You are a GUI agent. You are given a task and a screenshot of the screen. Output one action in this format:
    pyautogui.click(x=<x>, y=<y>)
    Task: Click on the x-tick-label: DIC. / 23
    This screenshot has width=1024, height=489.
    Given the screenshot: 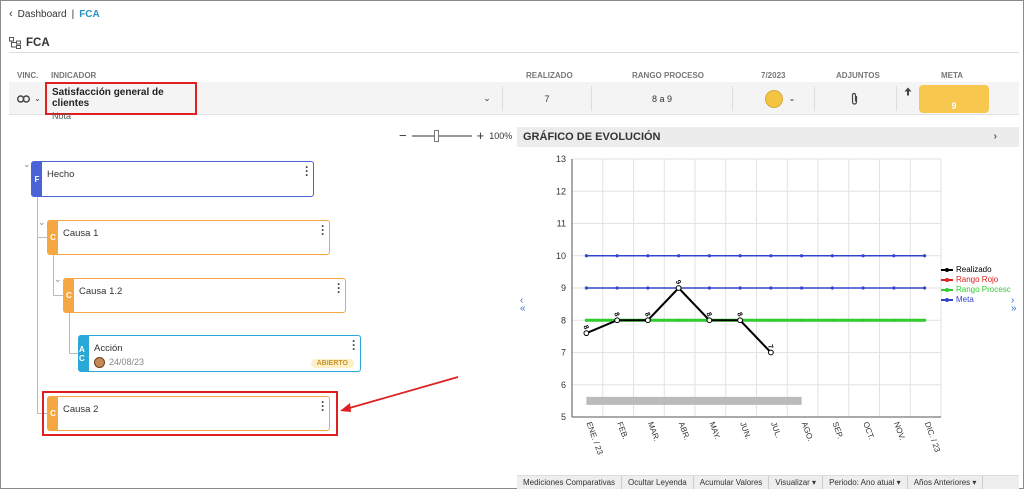 What is the action you would take?
    pyautogui.click(x=932, y=437)
    